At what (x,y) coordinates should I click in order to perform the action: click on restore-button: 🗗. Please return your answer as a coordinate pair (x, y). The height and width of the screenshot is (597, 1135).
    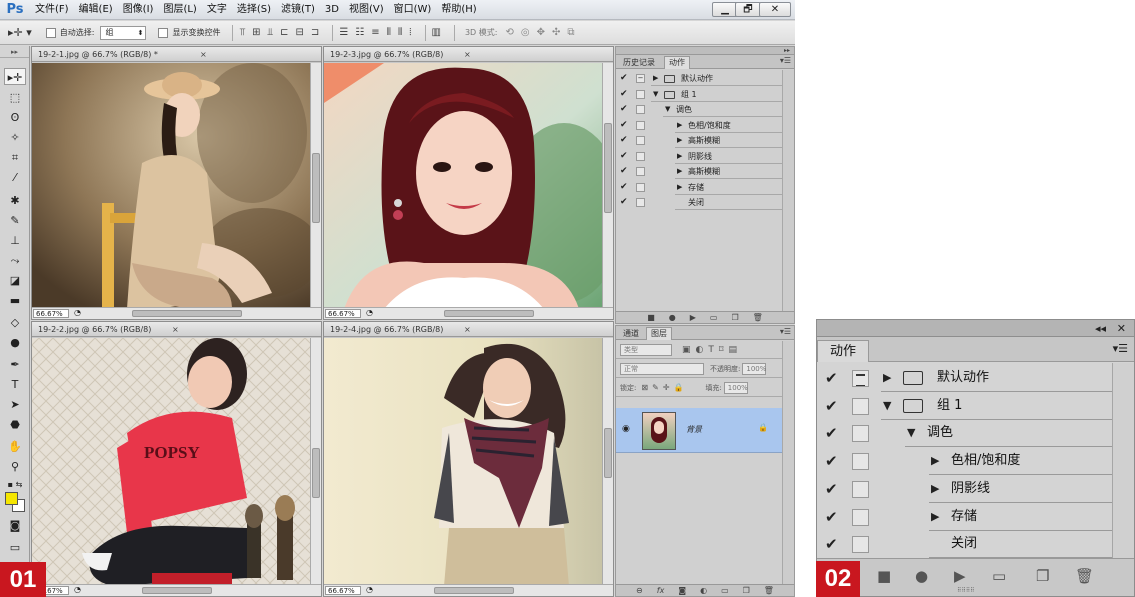
    Looking at the image, I should click on (748, 9).